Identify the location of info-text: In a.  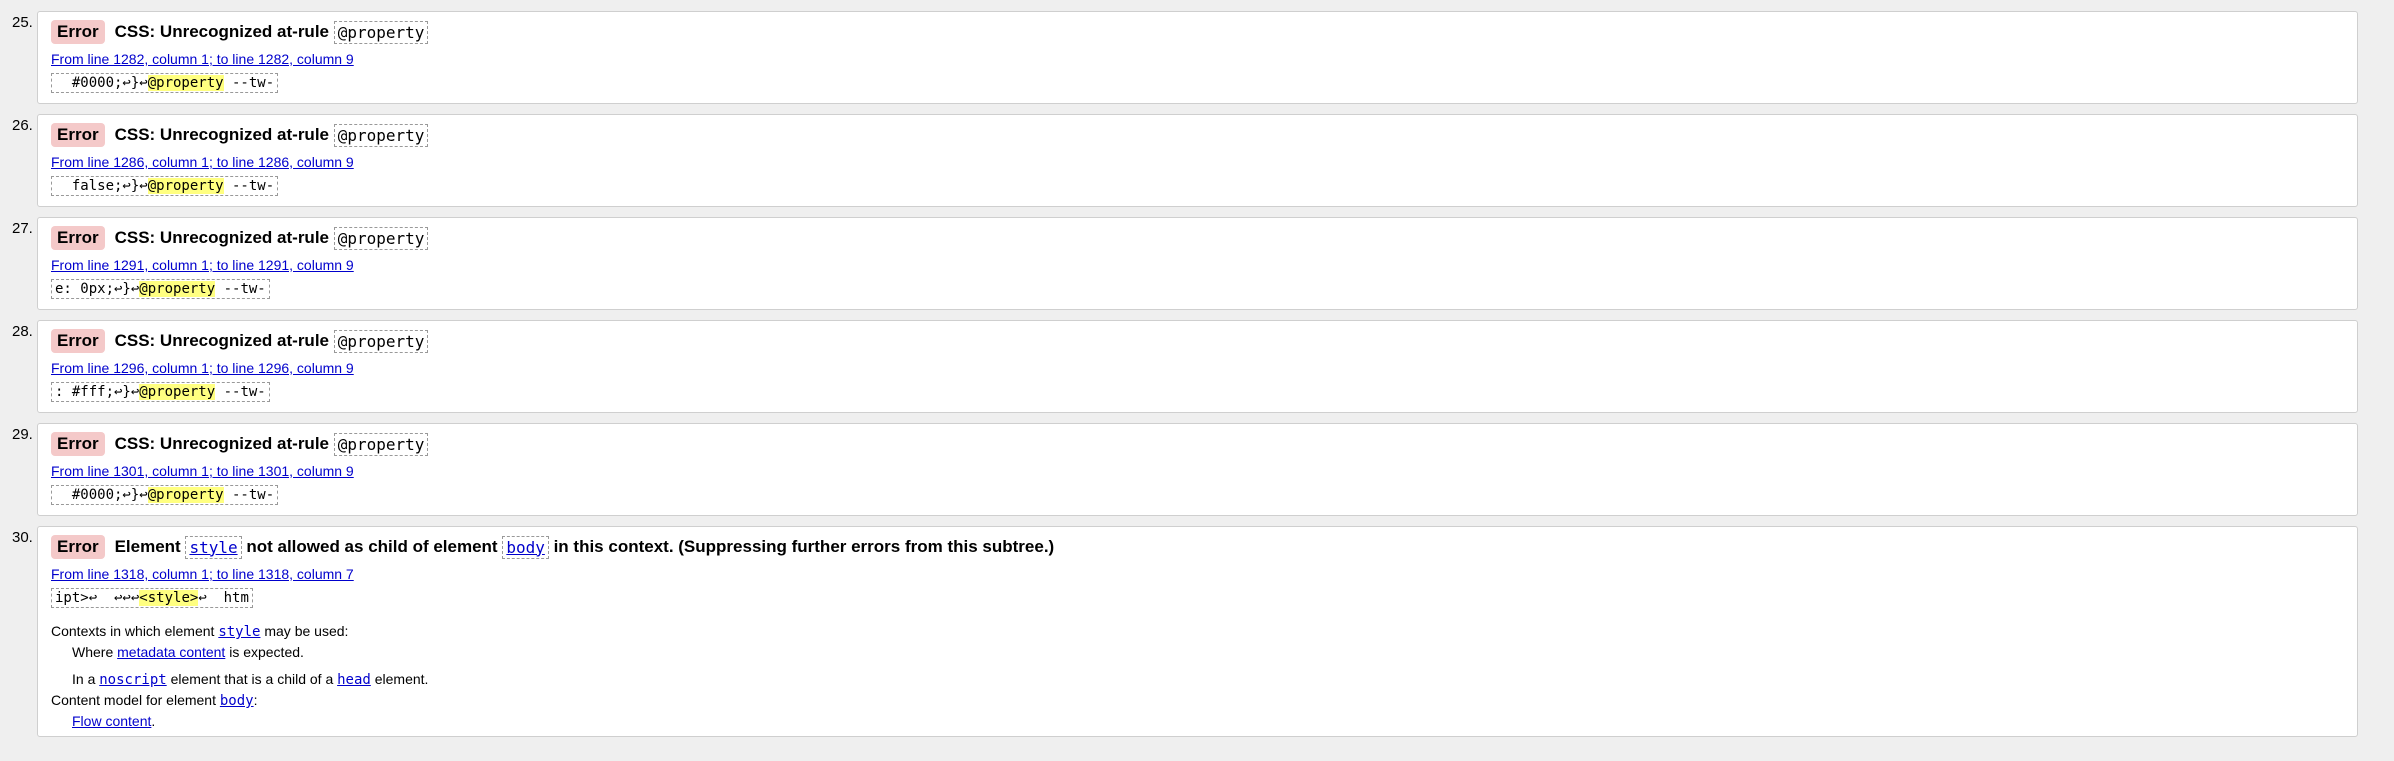
(86, 679).